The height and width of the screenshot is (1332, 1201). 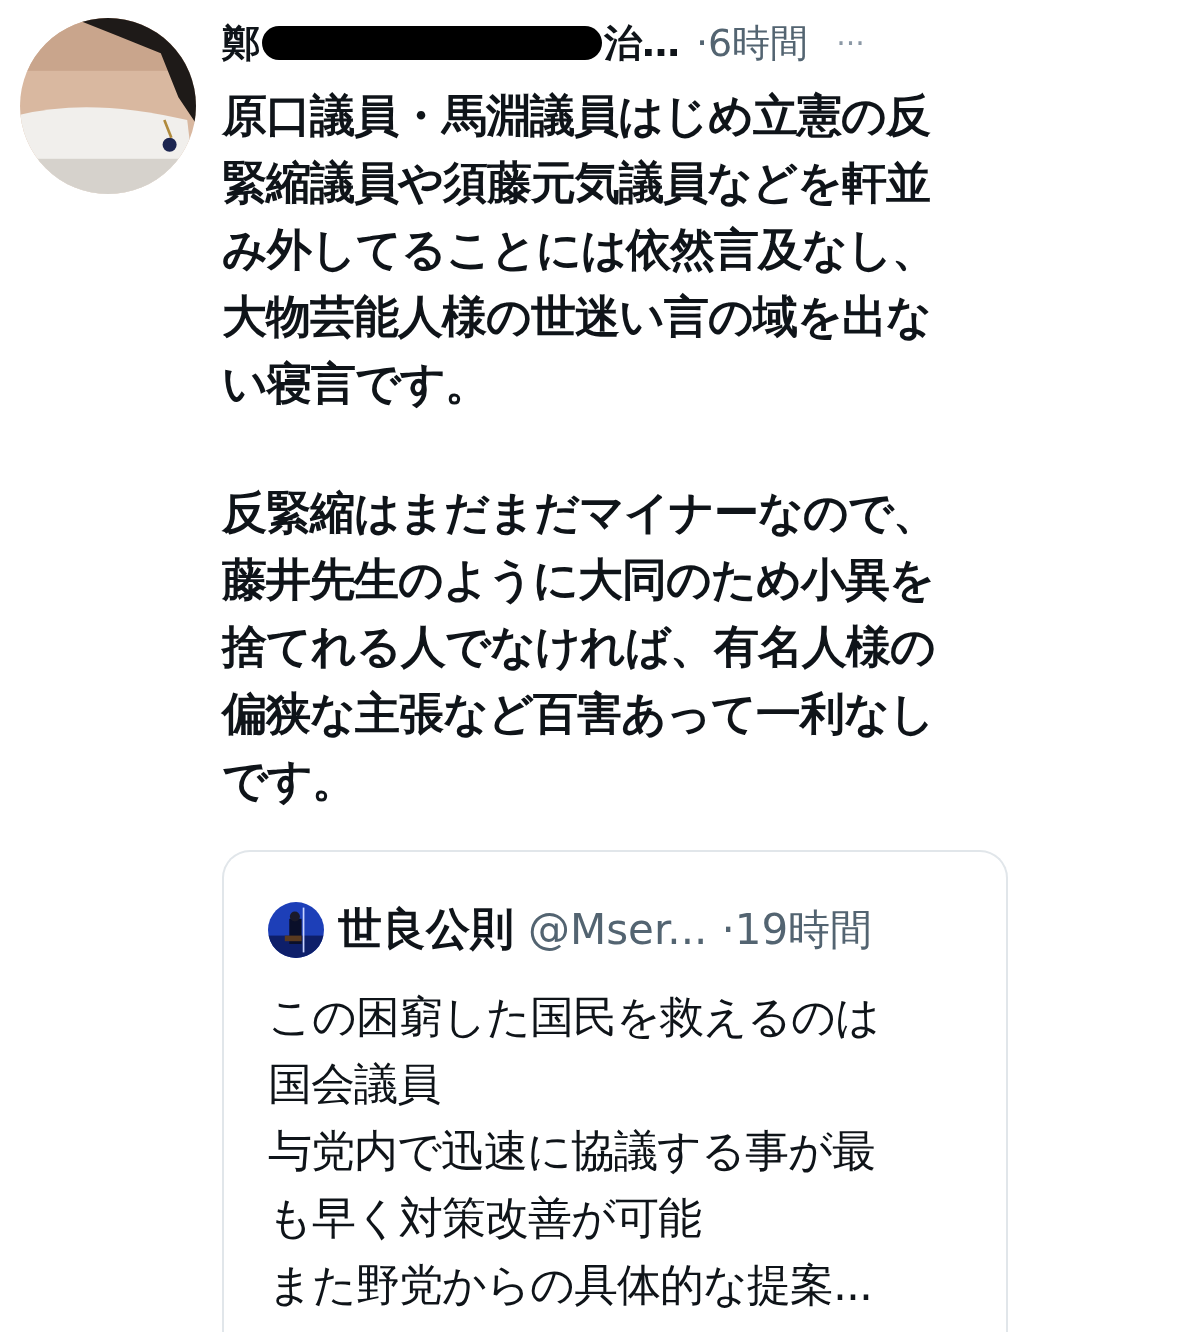 I want to click on quoted-text: 国会議員, so click(x=354, y=1084).